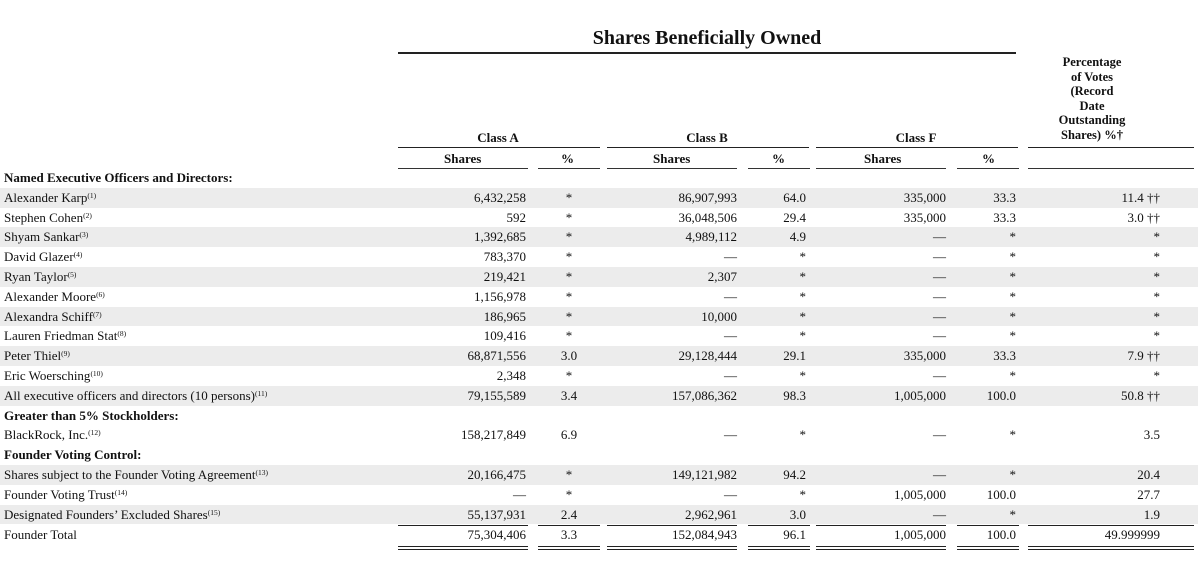 The image size is (1198, 572). What do you see at coordinates (599, 336) in the screenshot?
I see `table-row: Lauren Friedman Stat(8) 109,416 * — * — * *` at bounding box center [599, 336].